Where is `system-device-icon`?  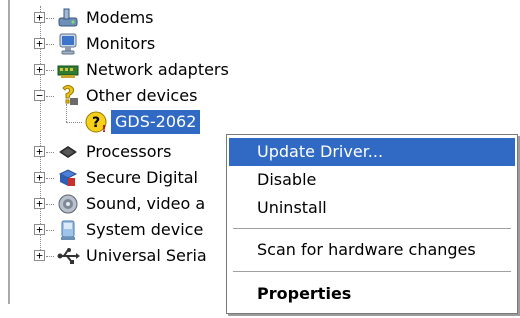 system-device-icon is located at coordinates (68, 230).